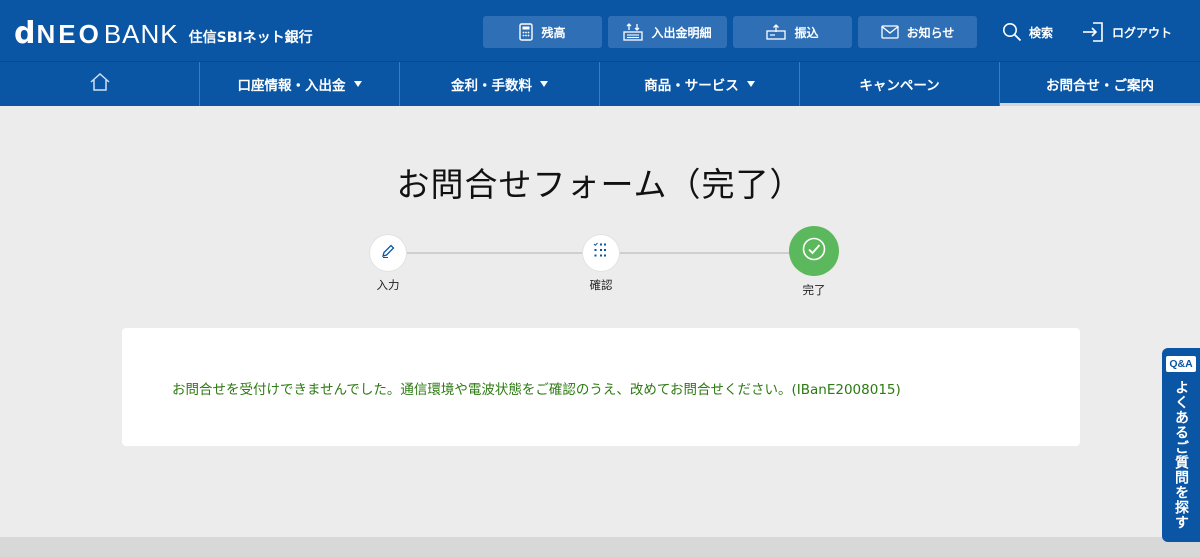  I want to click on step-confirm-circle, so click(601, 253).